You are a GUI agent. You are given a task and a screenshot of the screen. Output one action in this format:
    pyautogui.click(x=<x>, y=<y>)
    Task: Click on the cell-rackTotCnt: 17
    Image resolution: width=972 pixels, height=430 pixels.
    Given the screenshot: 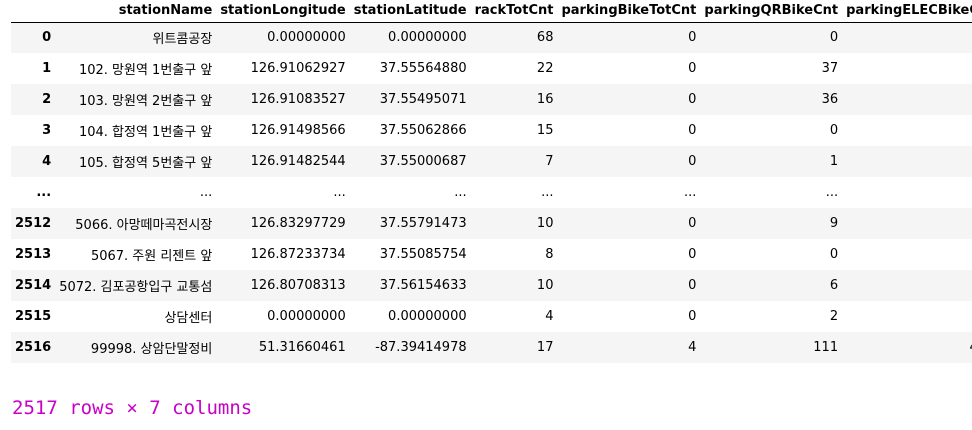 What is the action you would take?
    pyautogui.click(x=545, y=347)
    